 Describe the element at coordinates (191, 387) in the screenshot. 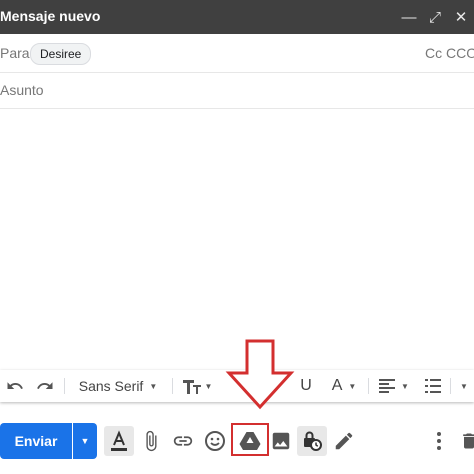

I see `text-size-icon` at that location.